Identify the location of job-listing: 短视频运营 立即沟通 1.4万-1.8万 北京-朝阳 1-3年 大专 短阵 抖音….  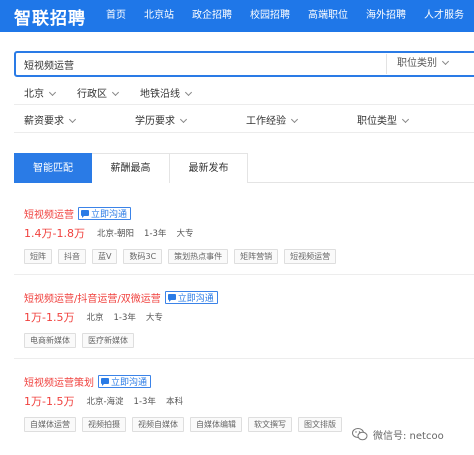
(249, 235).